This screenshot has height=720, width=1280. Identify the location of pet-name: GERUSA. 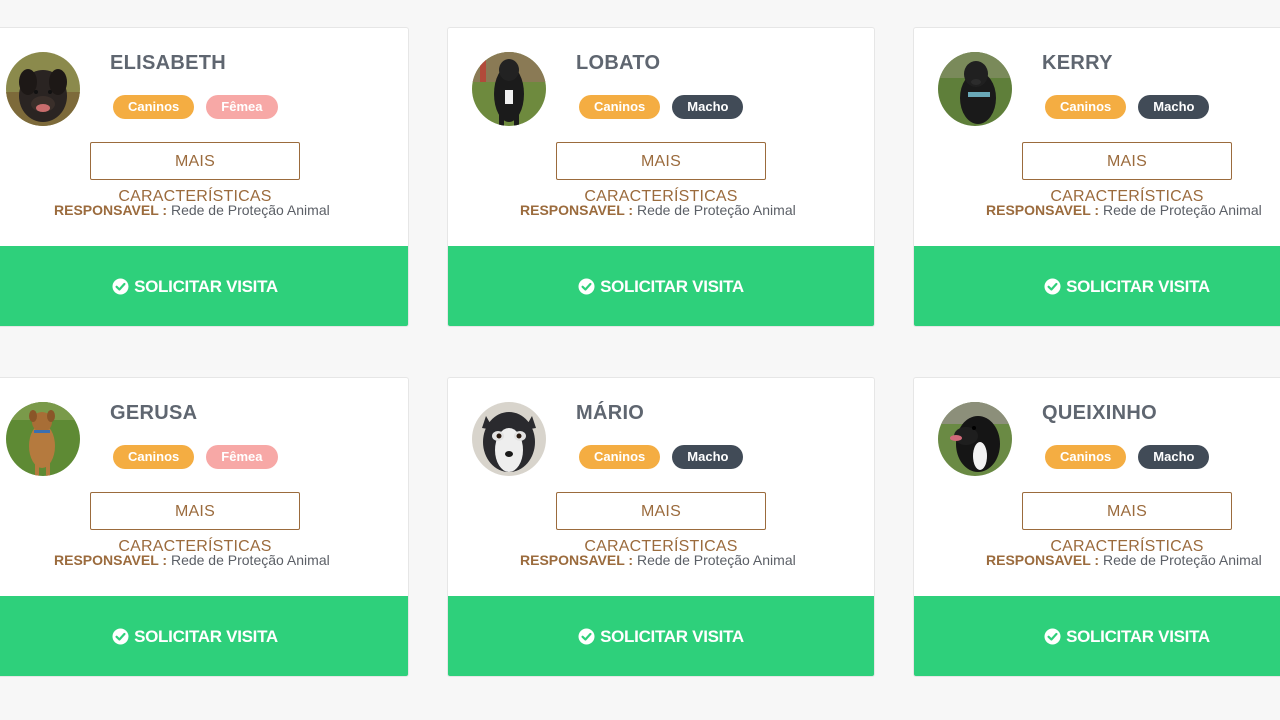
(154, 413).